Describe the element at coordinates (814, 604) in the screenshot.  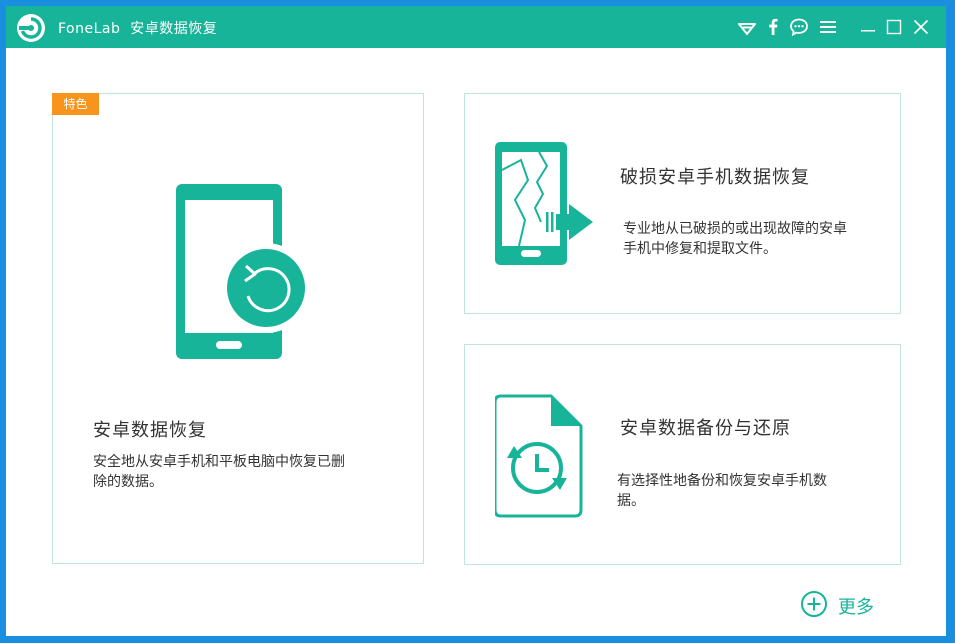
I see `plus-circle-icon` at that location.